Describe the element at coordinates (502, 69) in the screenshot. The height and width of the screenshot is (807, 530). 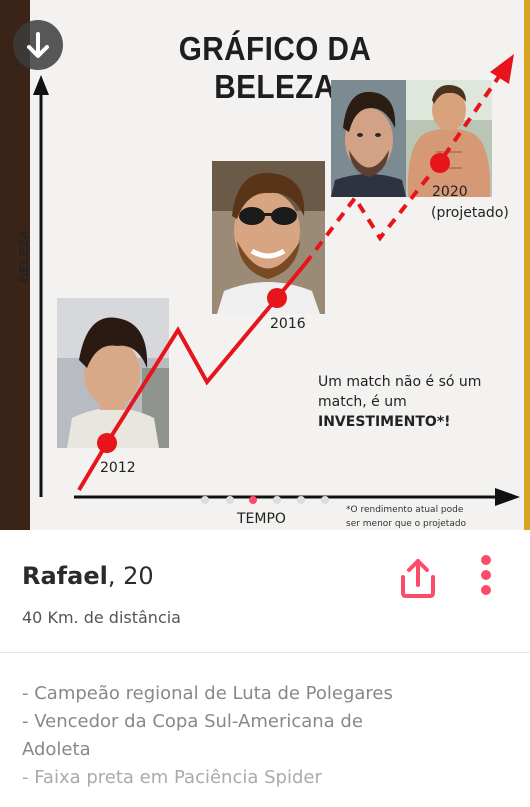
I see `projection-arrow` at that location.